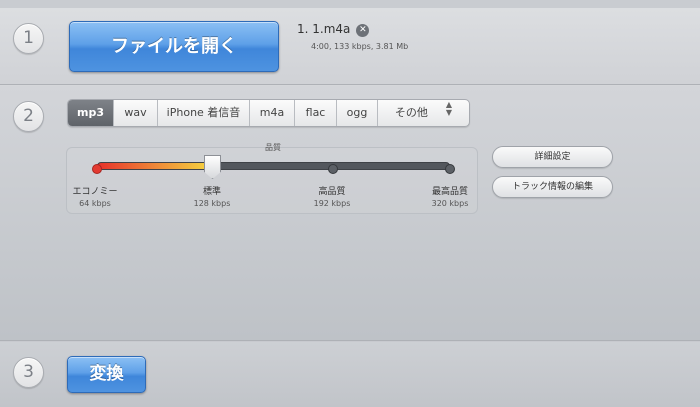 This screenshot has width=700, height=407. Describe the element at coordinates (204, 113) in the screenshot. I see `tab-iphone-ringtone: iPhone 着信音` at that location.